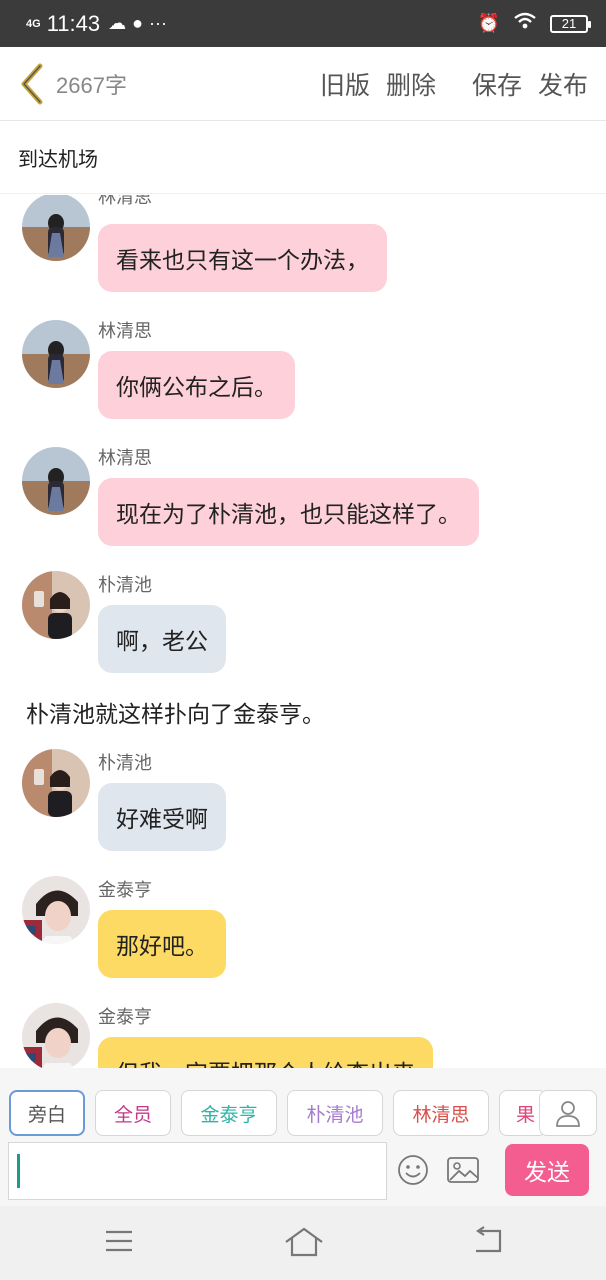 This screenshot has height=1280, width=606. Describe the element at coordinates (525, 23) in the screenshot. I see `wifi-icon` at that location.